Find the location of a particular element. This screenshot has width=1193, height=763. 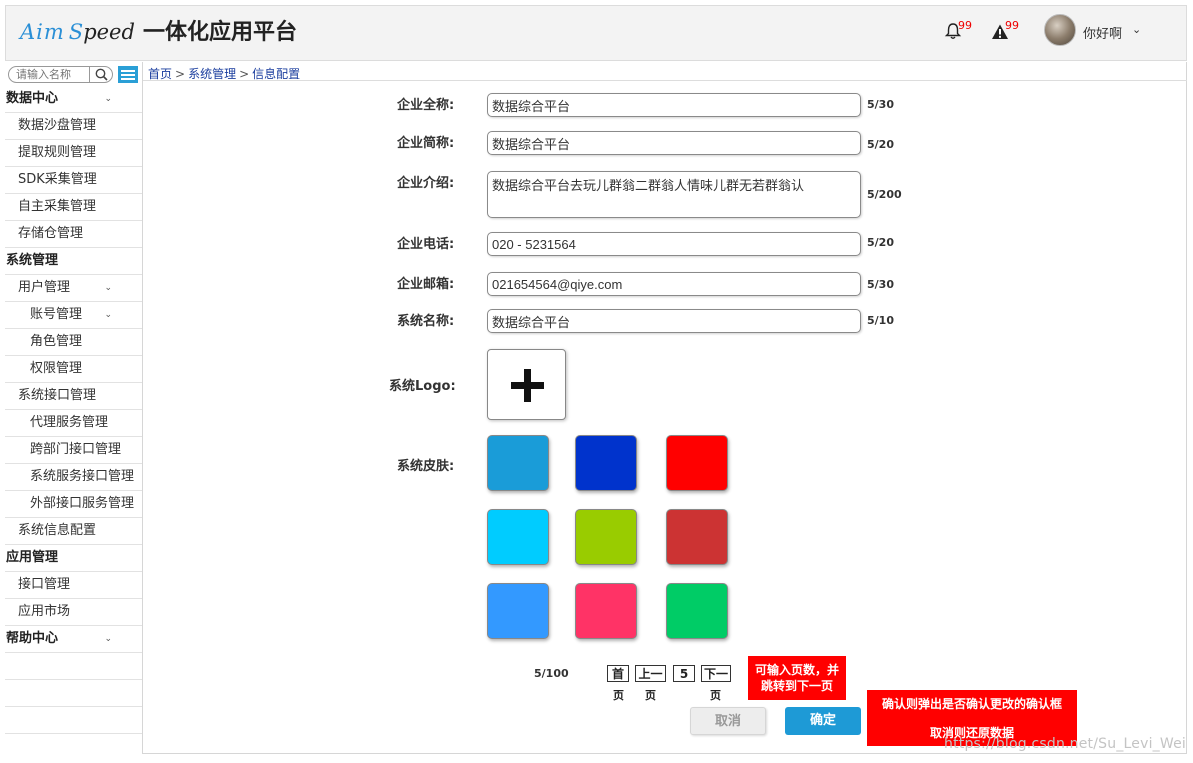

sidebar-item-label: 账号管理 is located at coordinates (56, 314).